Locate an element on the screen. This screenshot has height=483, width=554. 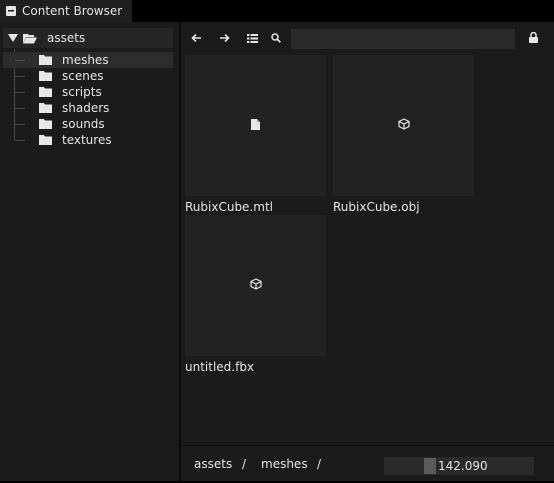
breadcrumb-assets: assets is located at coordinates (213, 464).